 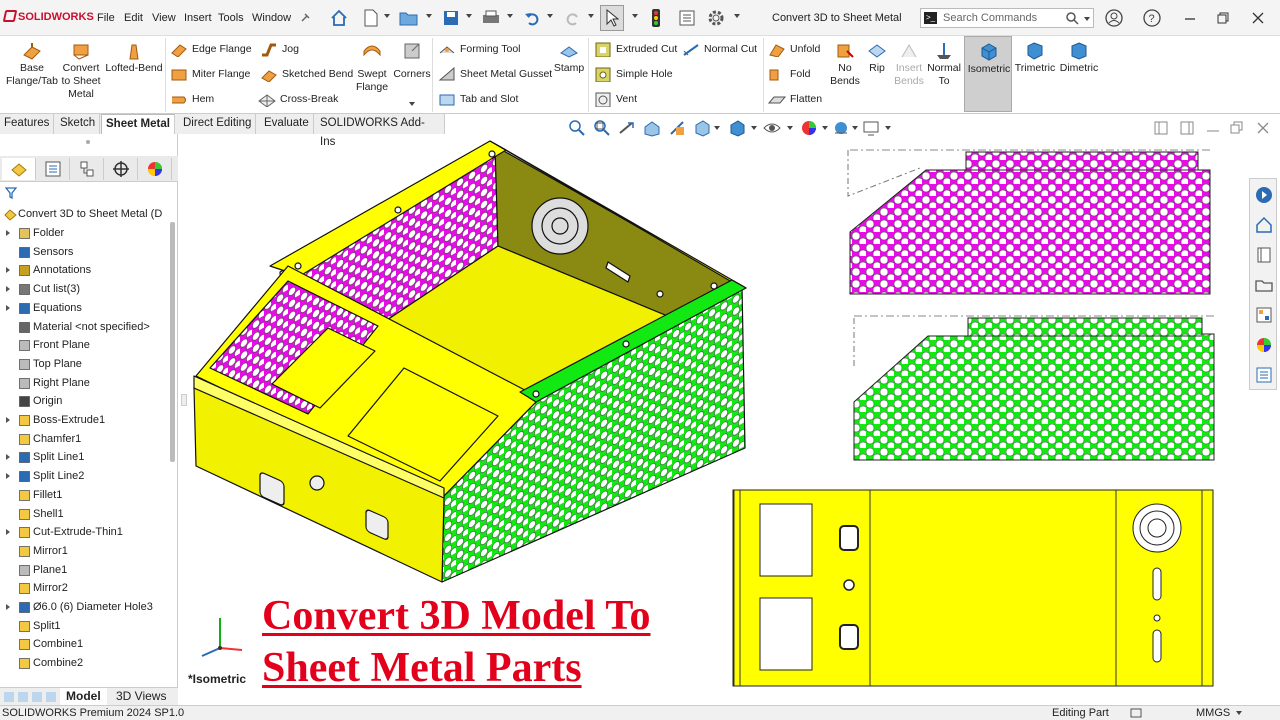 What do you see at coordinates (1007, 18) in the screenshot?
I see `search-commands-input: >_ Search Commands` at bounding box center [1007, 18].